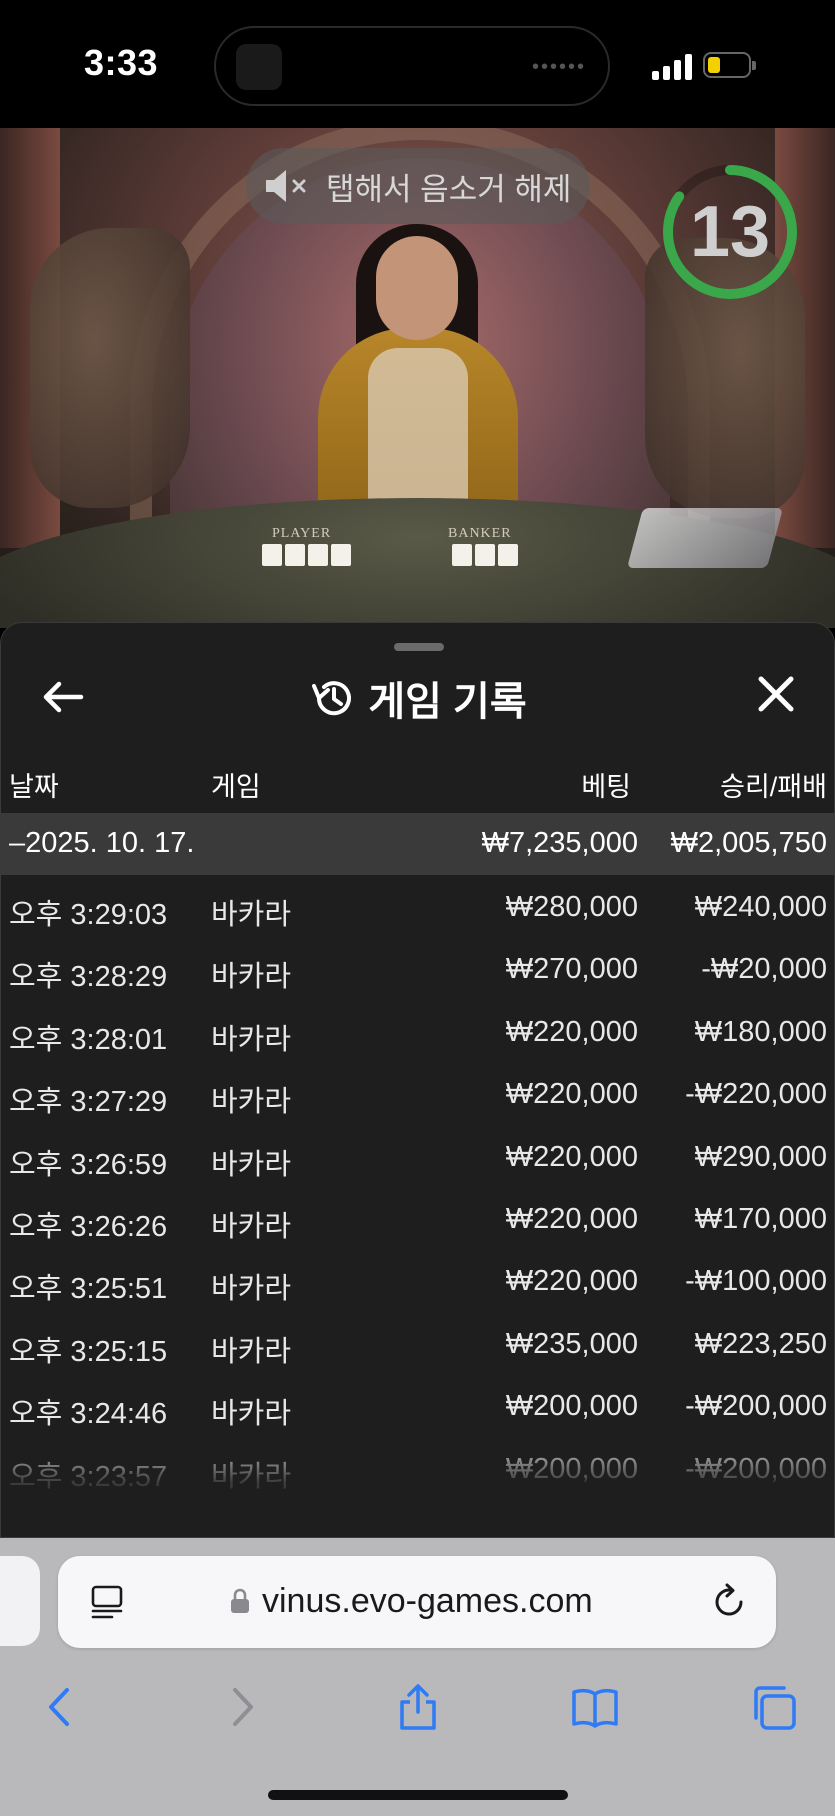 This screenshot has width=835, height=1816. Describe the element at coordinates (756, 1406) in the screenshot. I see `row-result: -₩200,000` at that location.